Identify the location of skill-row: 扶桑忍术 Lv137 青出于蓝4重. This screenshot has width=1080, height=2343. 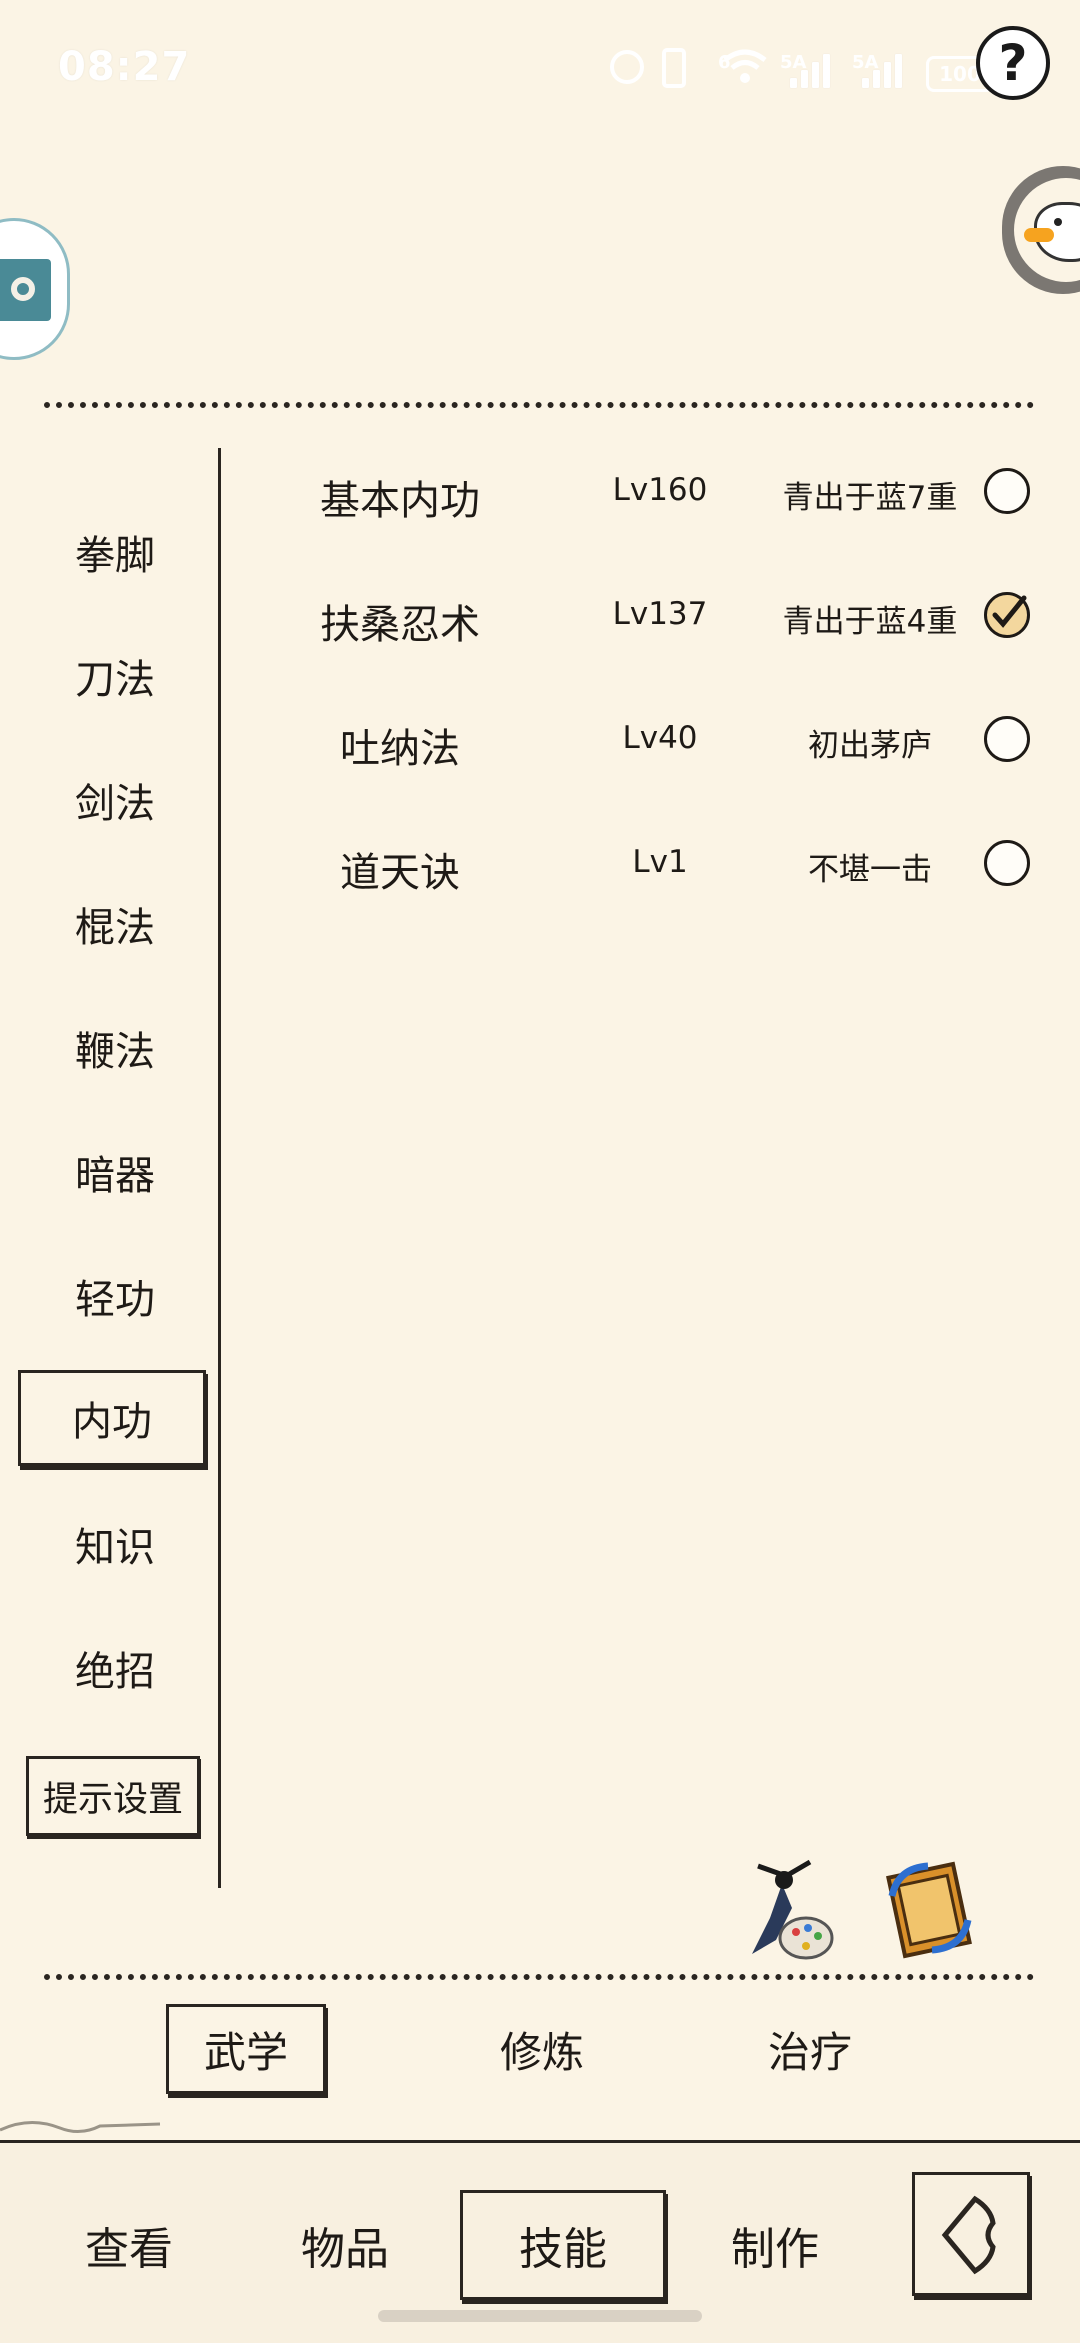
(650, 617).